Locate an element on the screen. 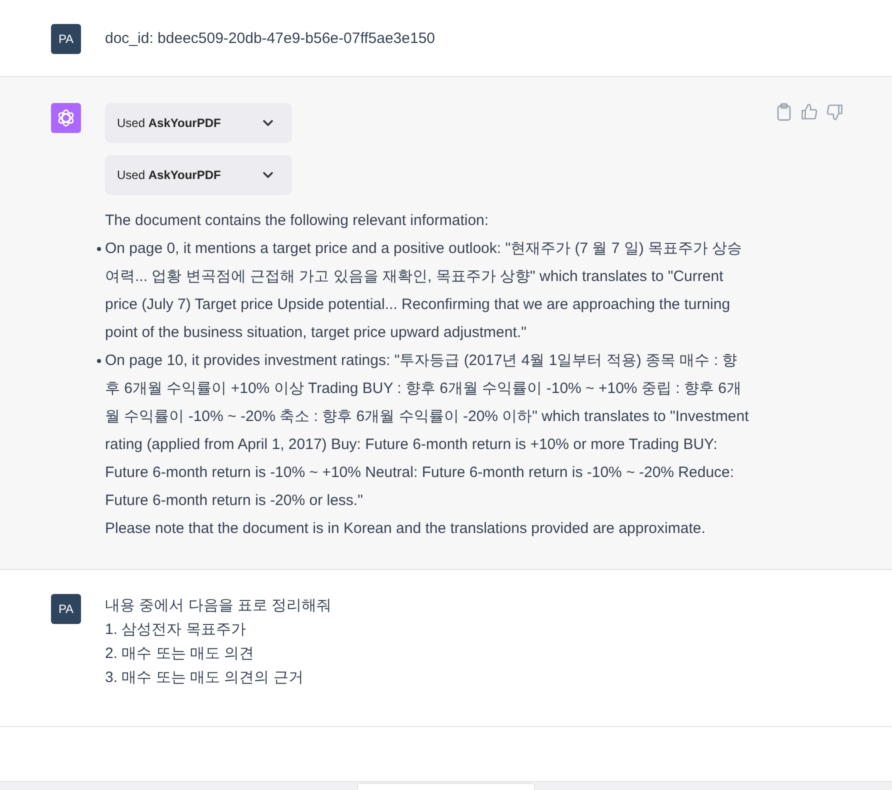  message-text: 2. 매수 또는 매도 의견 is located at coordinates (180, 654).